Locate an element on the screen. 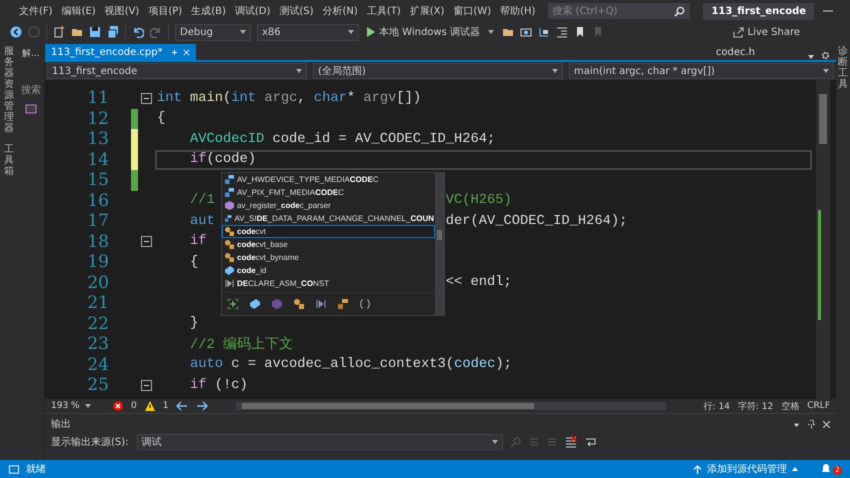 Image resolution: width=850 pixels, height=478 pixels. line-number: 24 is located at coordinates (98, 364).